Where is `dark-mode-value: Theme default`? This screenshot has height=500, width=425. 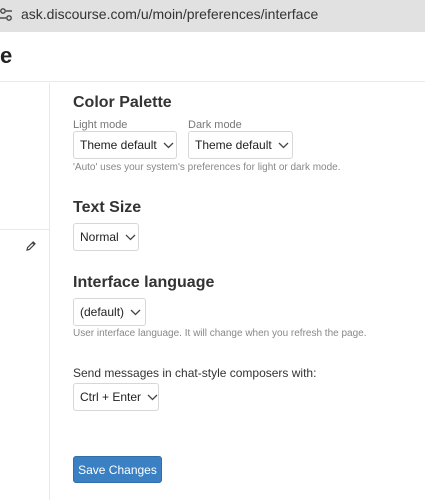 dark-mode-value: Theme default is located at coordinates (233, 145).